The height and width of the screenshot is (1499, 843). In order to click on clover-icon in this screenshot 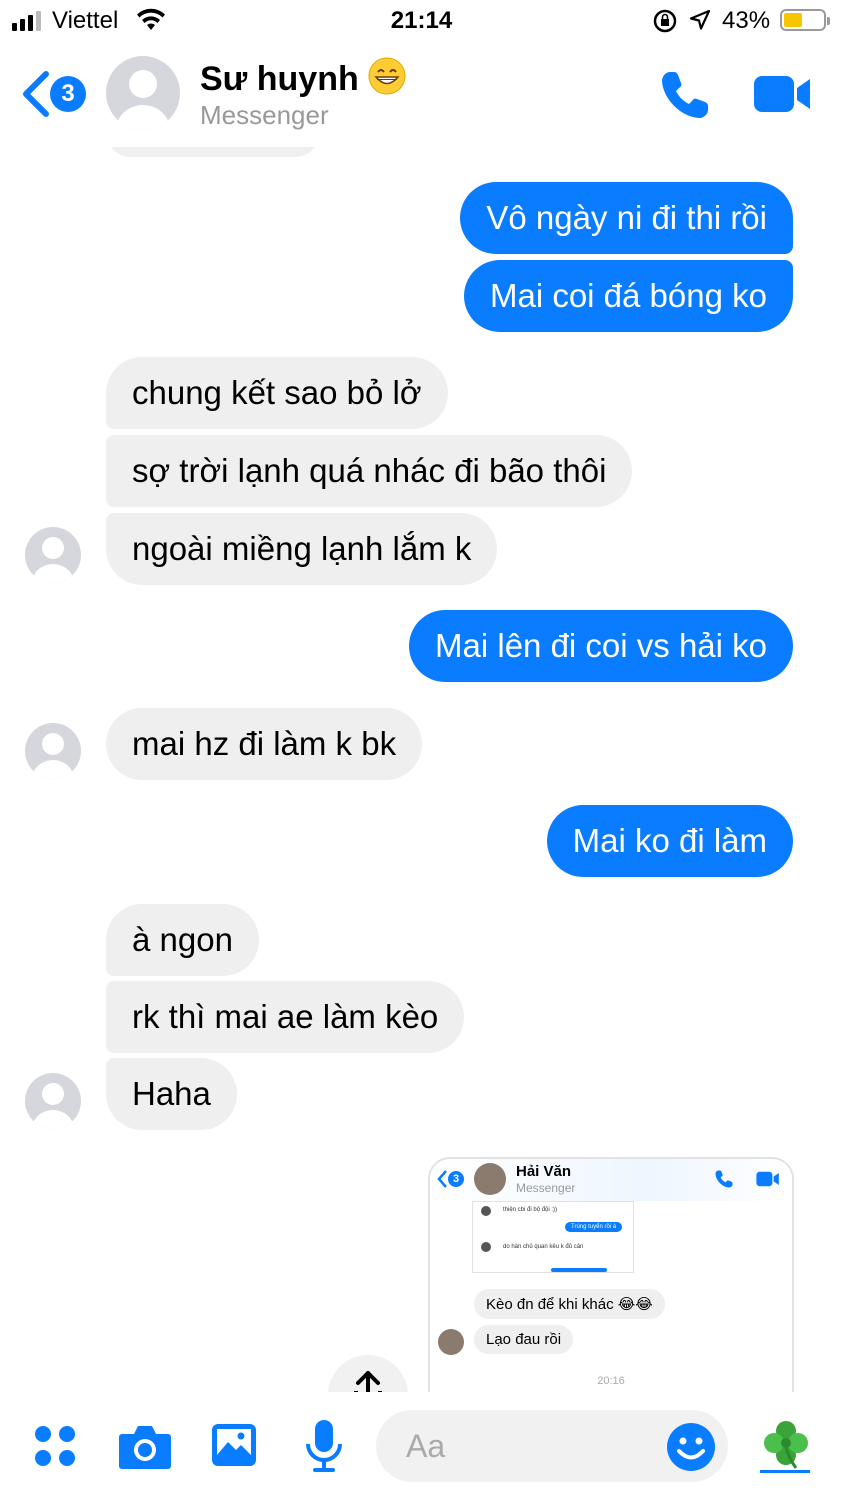, I will do `click(786, 1444)`.